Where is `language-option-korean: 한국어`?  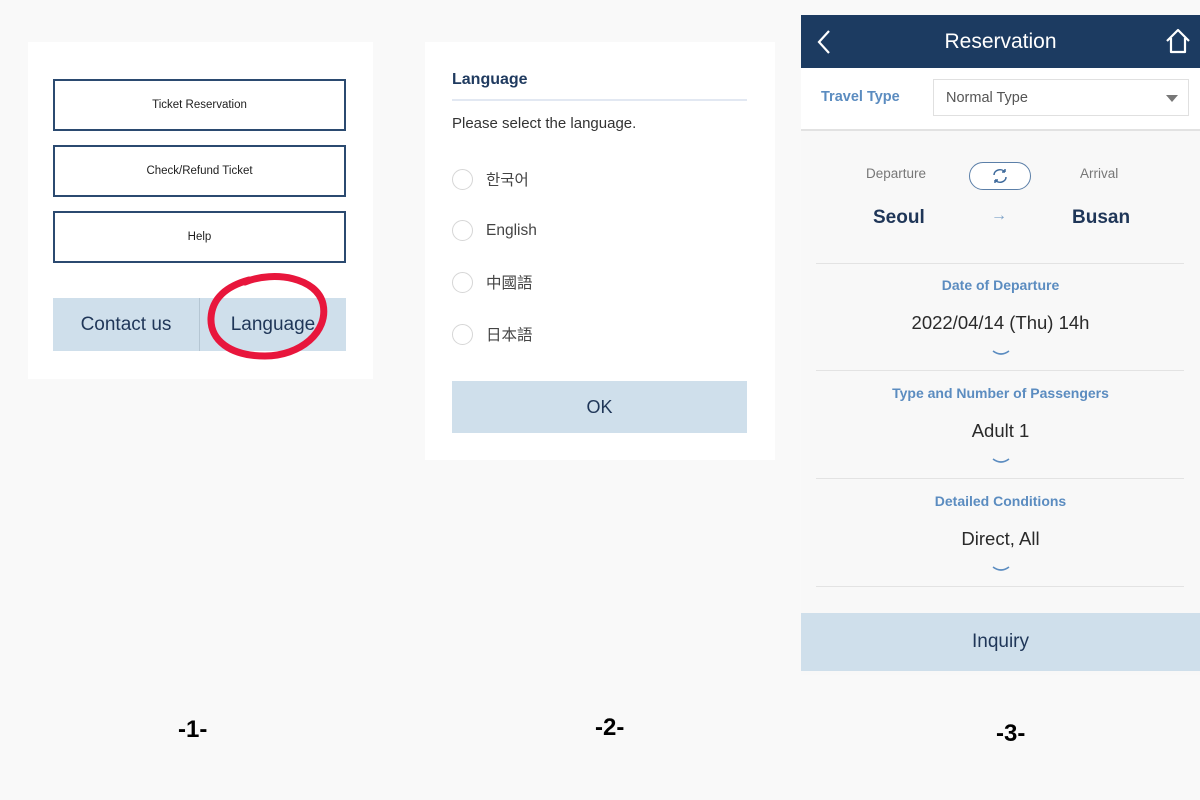 language-option-korean: 한국어 is located at coordinates (490, 179).